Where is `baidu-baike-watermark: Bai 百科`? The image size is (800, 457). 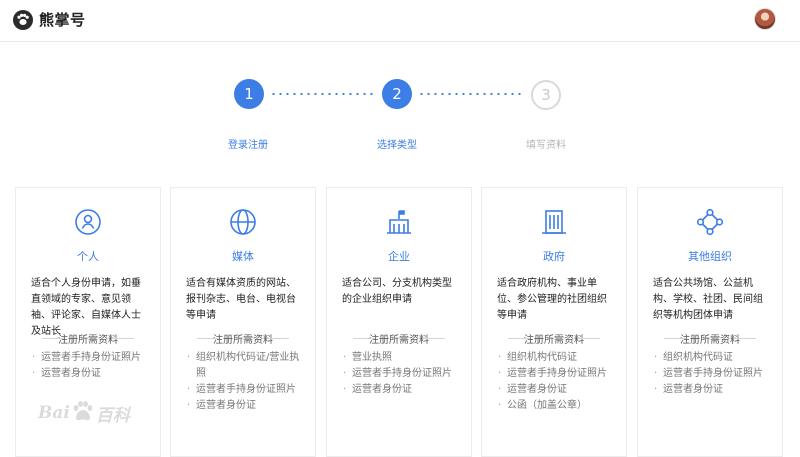 baidu-baike-watermark: Bai 百科 is located at coordinates (84, 413).